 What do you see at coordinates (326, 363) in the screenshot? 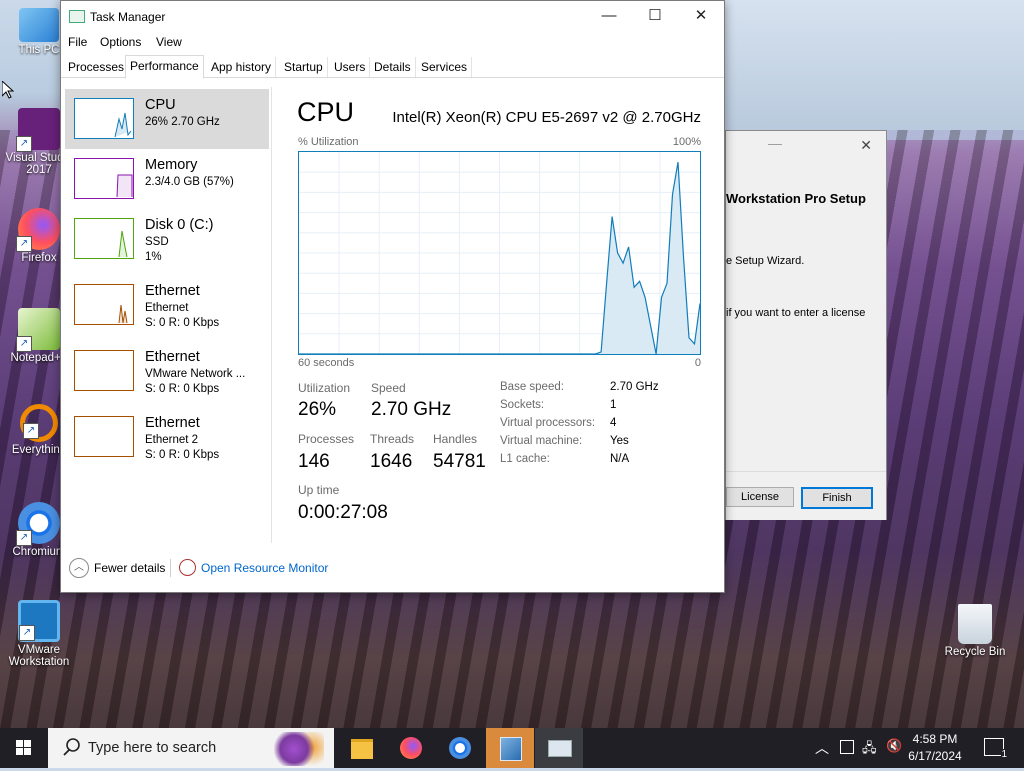
I see `graph-x-label: 60 seconds` at bounding box center [326, 363].